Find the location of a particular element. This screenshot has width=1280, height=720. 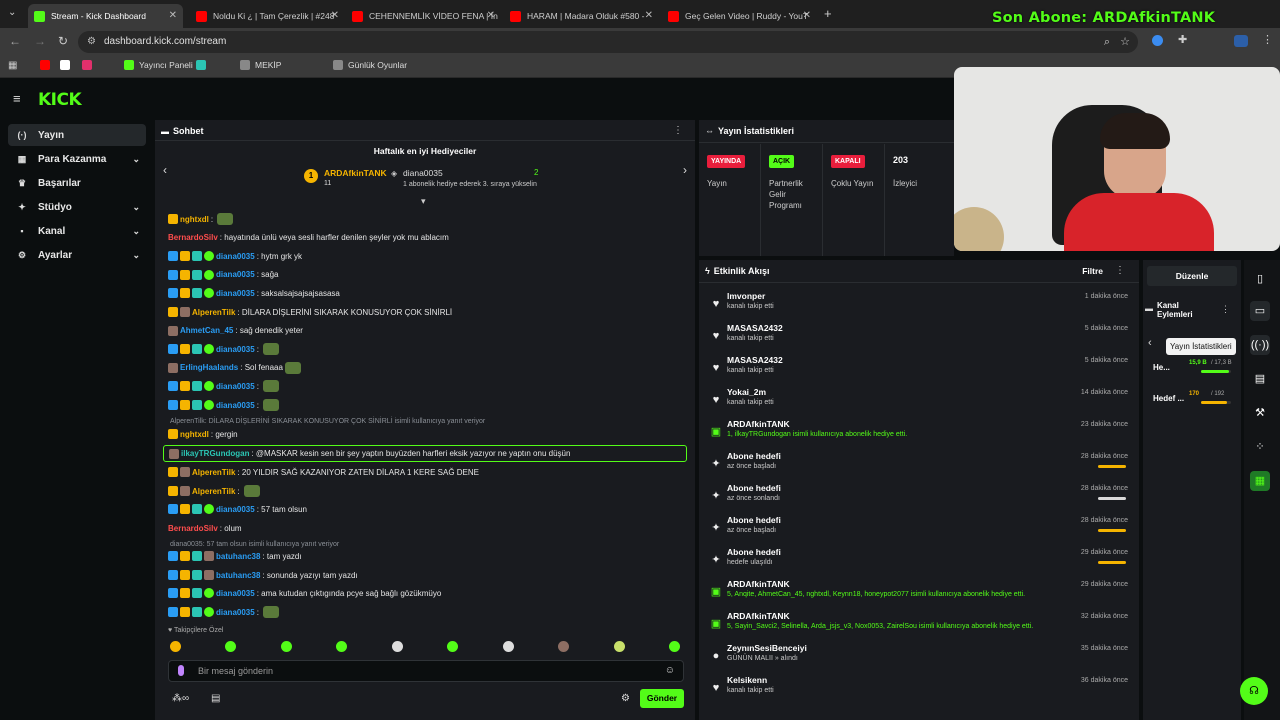

chat-username: BernardoSilv is located at coordinates (193, 237).